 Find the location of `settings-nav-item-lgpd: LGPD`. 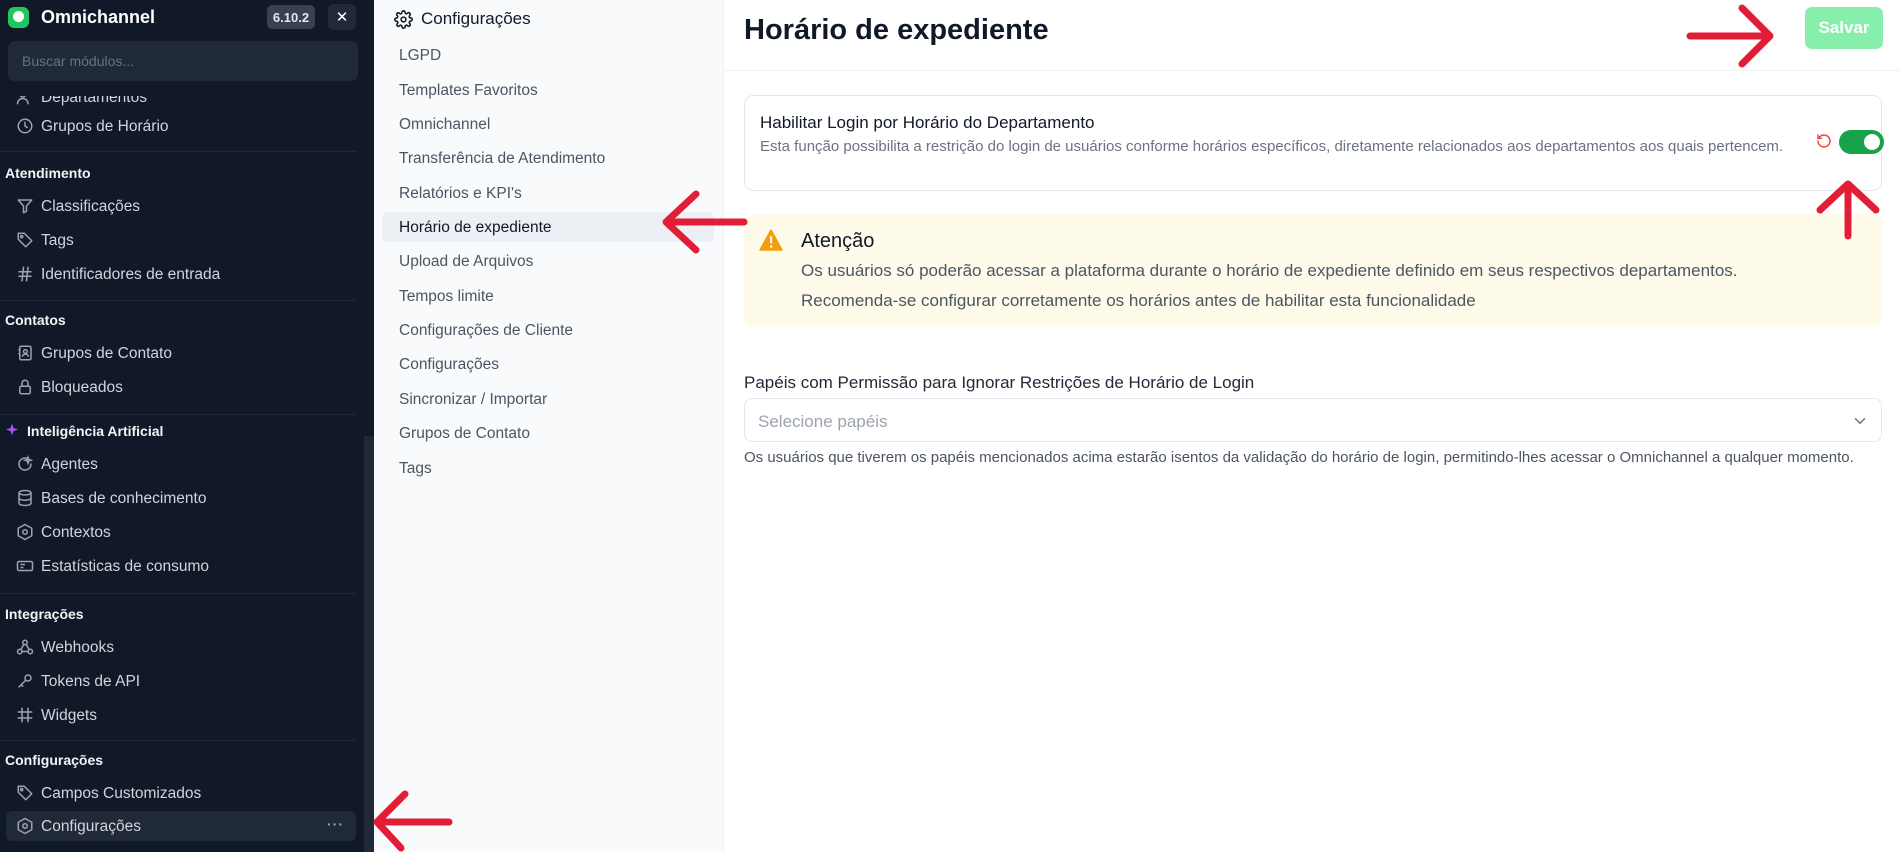

settings-nav-item-lgpd: LGPD is located at coordinates (548, 55).